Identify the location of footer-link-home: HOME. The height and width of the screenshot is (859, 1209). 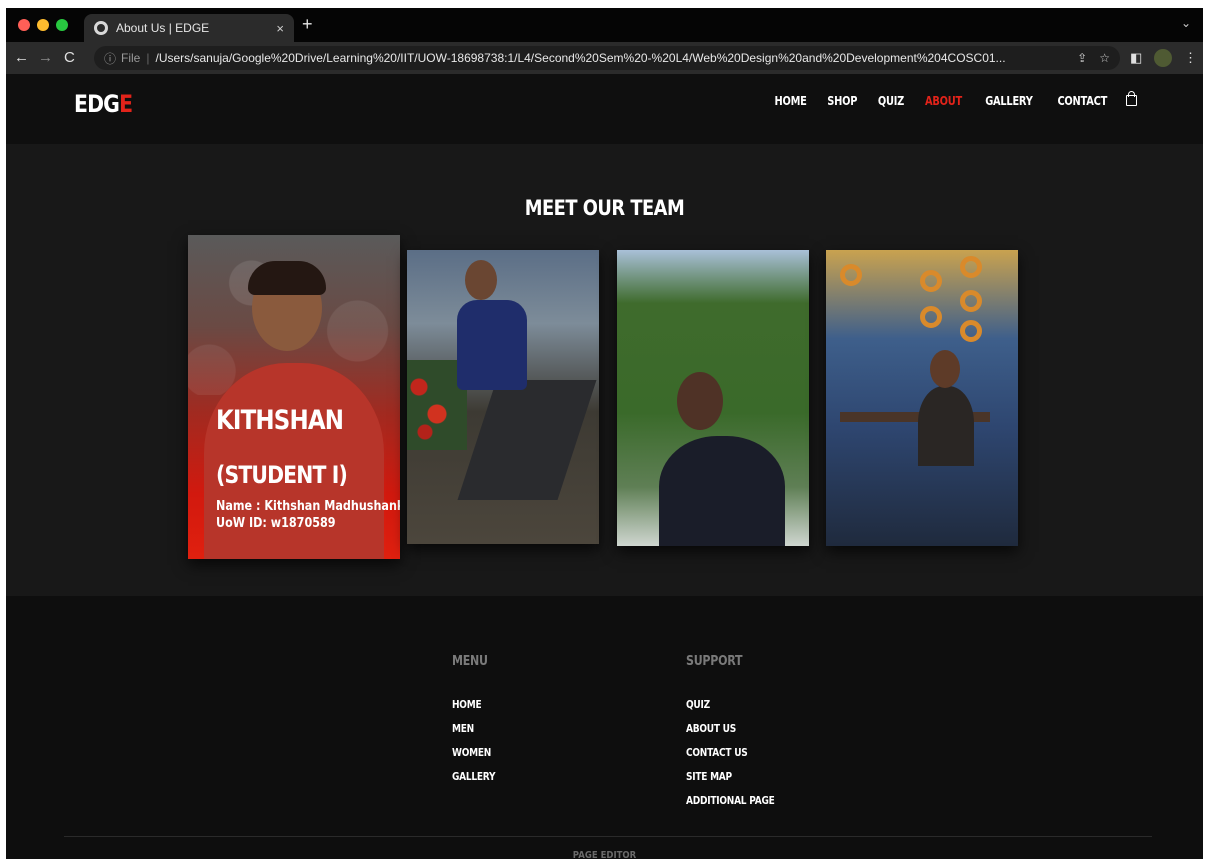
(473, 705).